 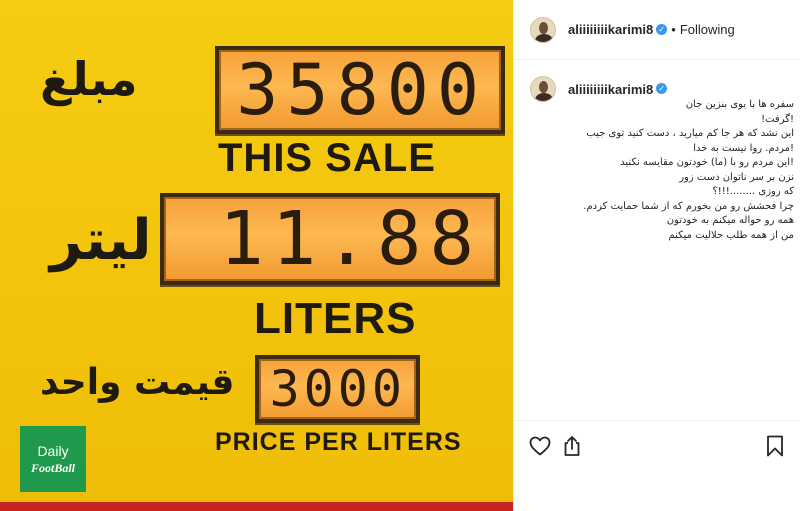 I want to click on price-label-en: PRICE PER LITERS, so click(x=338, y=442).